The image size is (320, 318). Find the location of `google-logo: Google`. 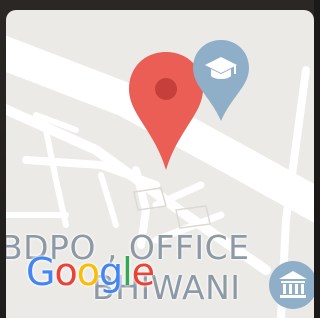

google-logo: Google is located at coordinates (90, 272).